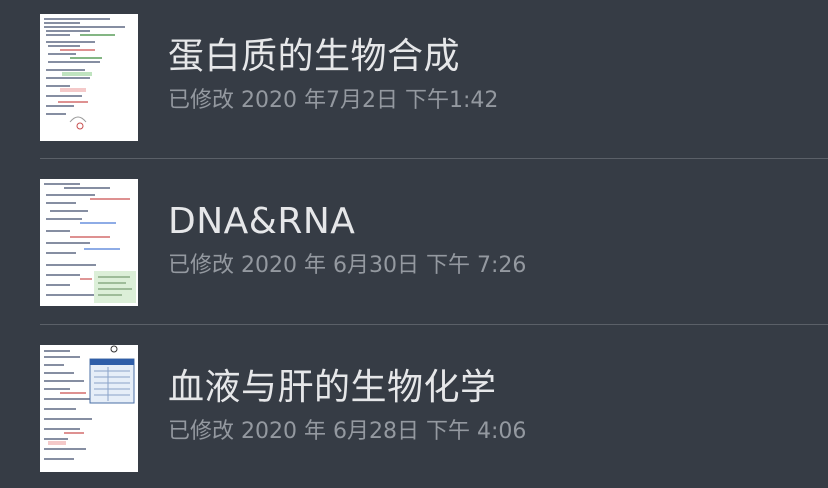 The height and width of the screenshot is (488, 828). I want to click on note-title: DNA&RNA, so click(262, 221).